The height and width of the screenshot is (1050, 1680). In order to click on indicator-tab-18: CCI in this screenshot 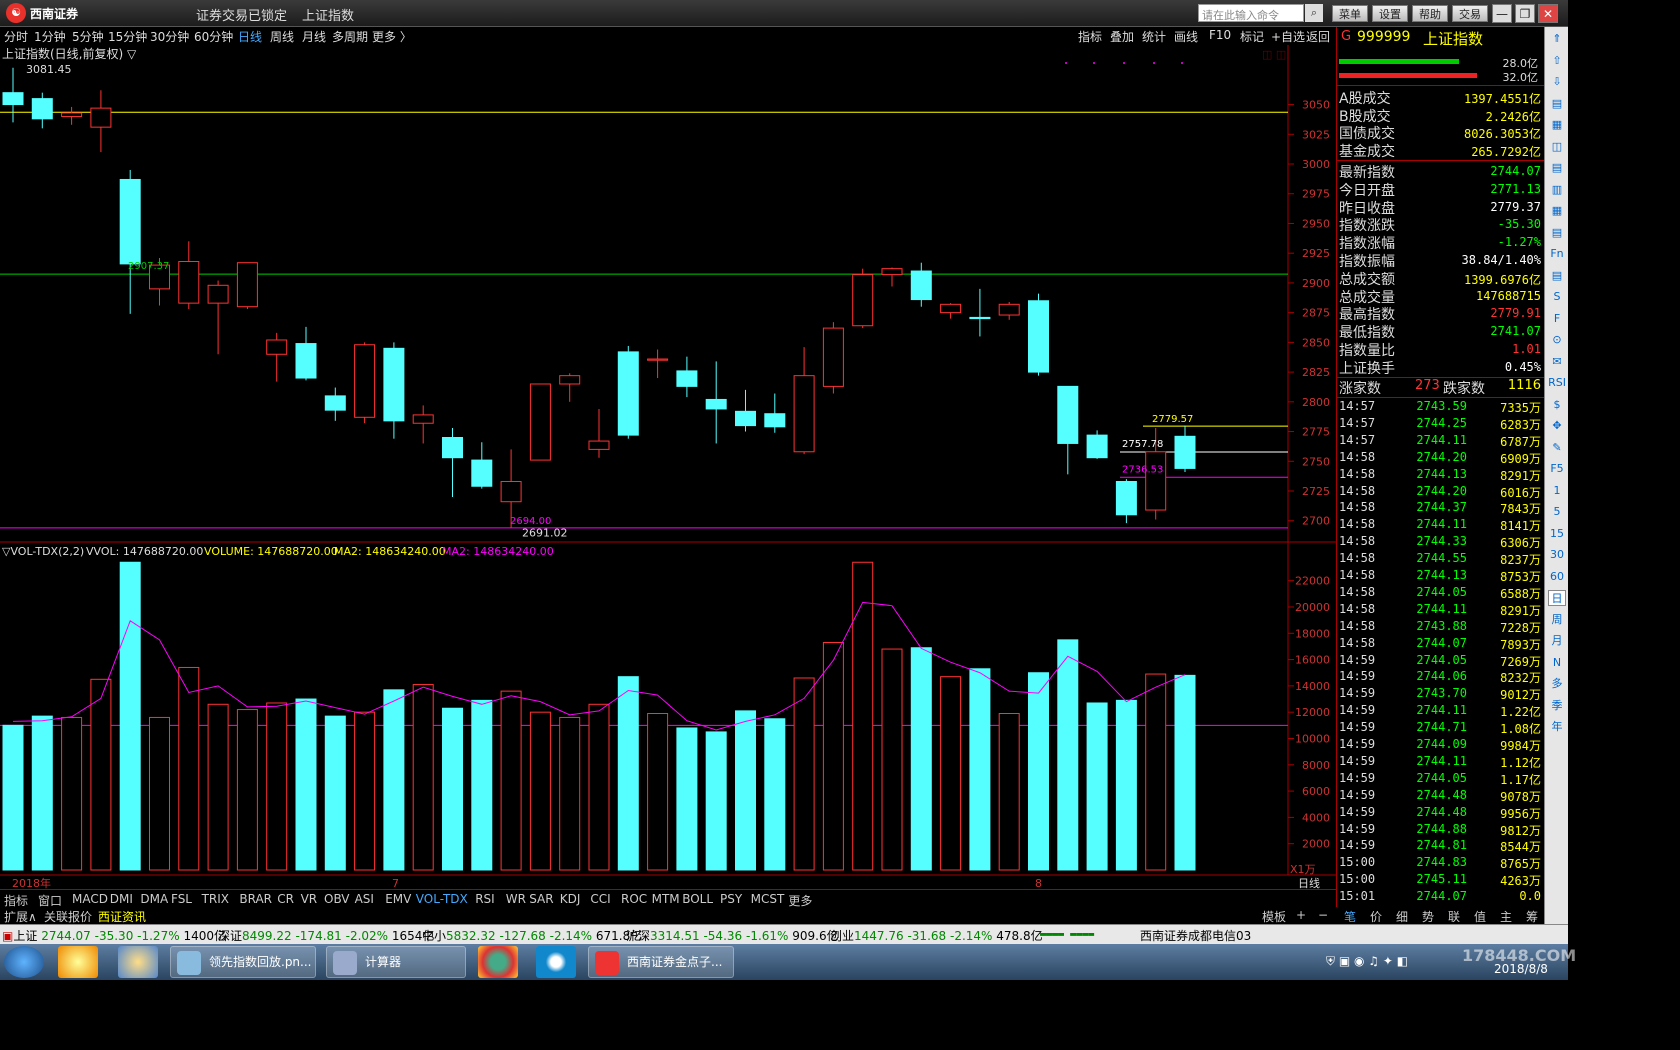, I will do `click(600, 899)`.